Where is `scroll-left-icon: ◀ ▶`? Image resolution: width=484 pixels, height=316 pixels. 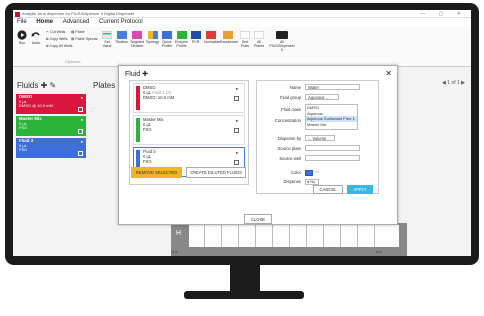 scroll-left-icon: ◀ ▶ is located at coordinates (174, 251).